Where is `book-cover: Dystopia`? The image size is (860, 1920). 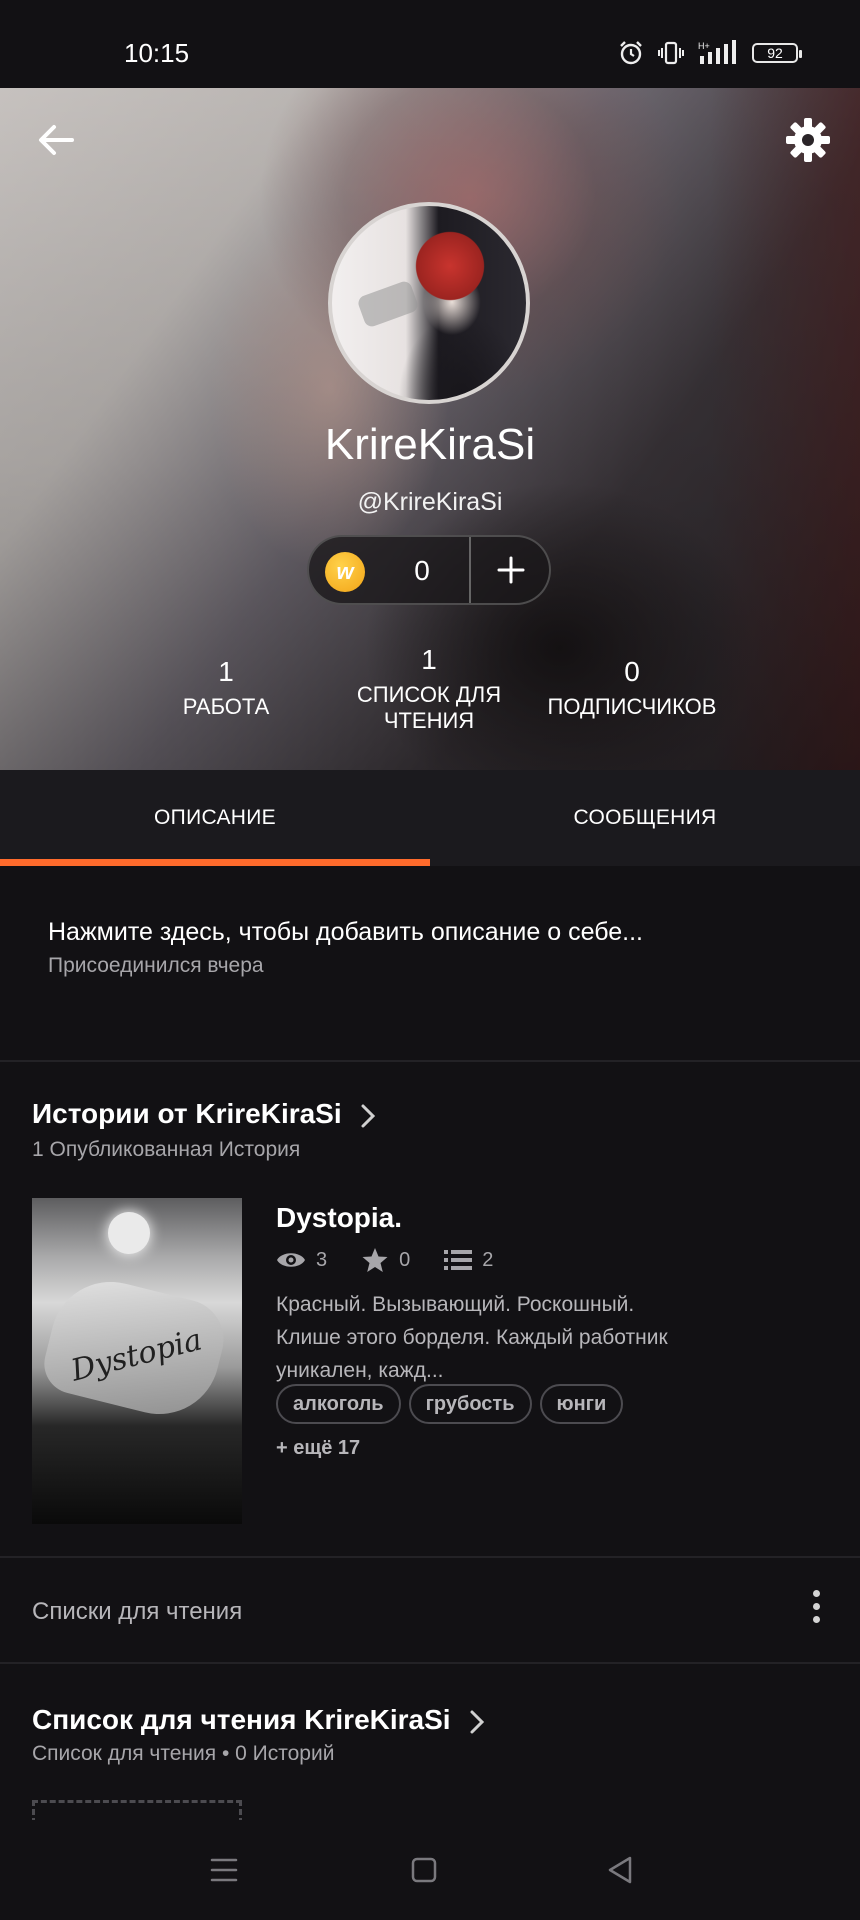
book-cover: Dystopia is located at coordinates (137, 1361).